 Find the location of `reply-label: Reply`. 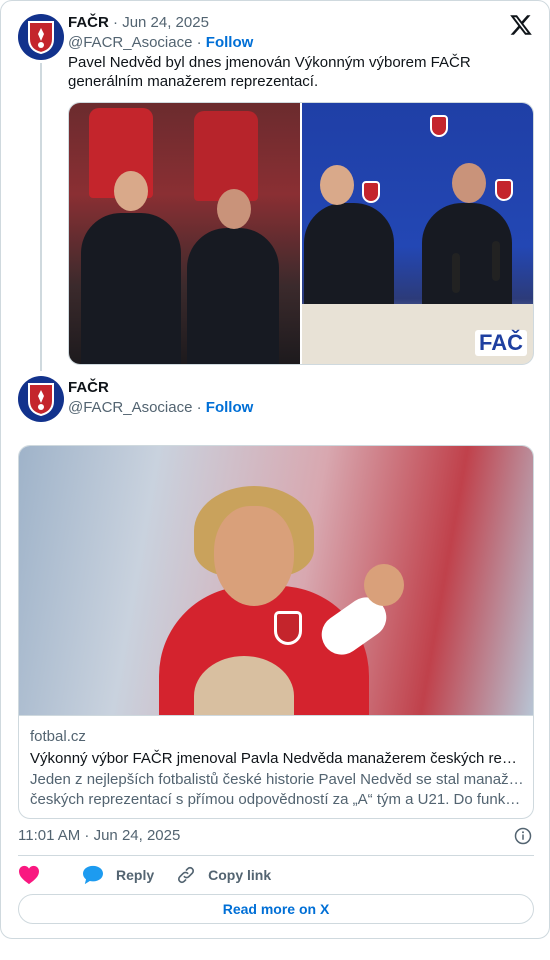

reply-label: Reply is located at coordinates (135, 875).